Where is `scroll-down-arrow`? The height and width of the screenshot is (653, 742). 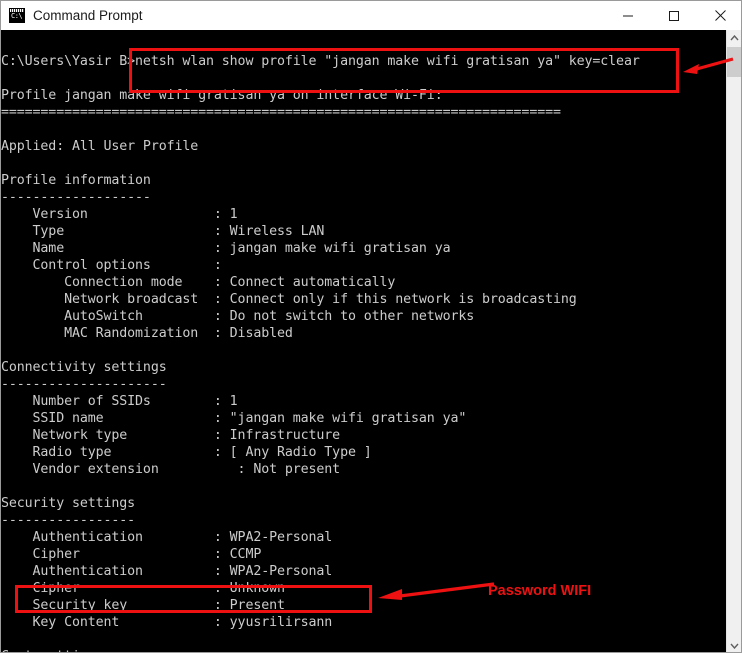
scroll-down-arrow is located at coordinates (734, 645).